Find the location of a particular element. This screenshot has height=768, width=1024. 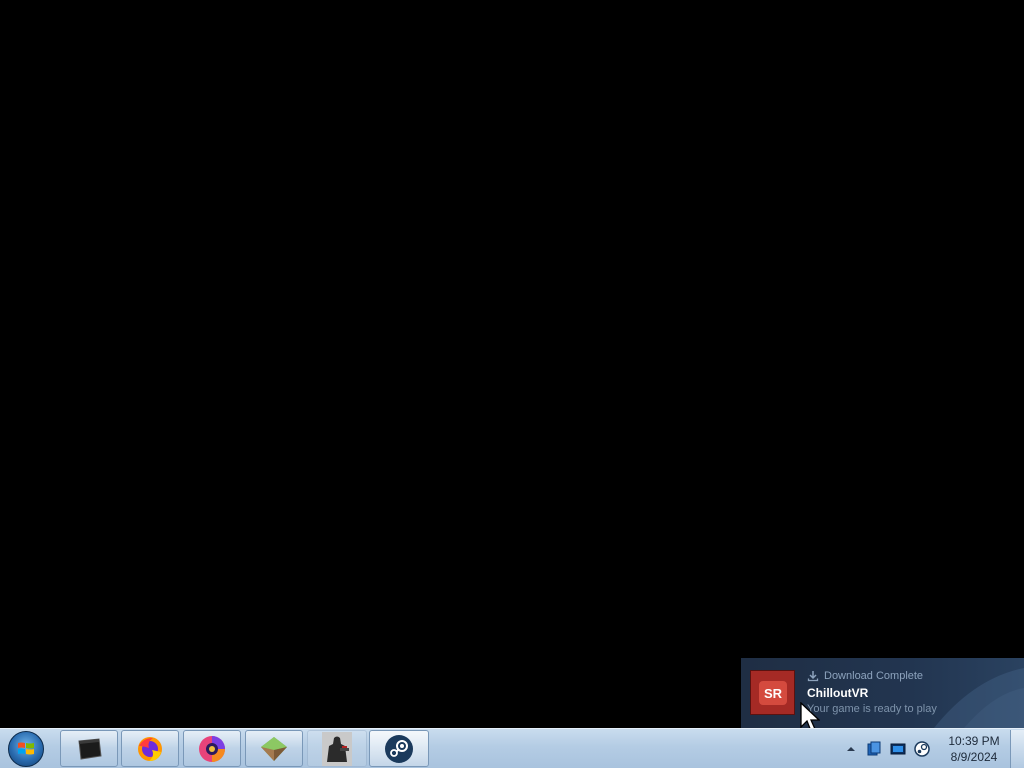

notification-header: Download Complete is located at coordinates (865, 676).